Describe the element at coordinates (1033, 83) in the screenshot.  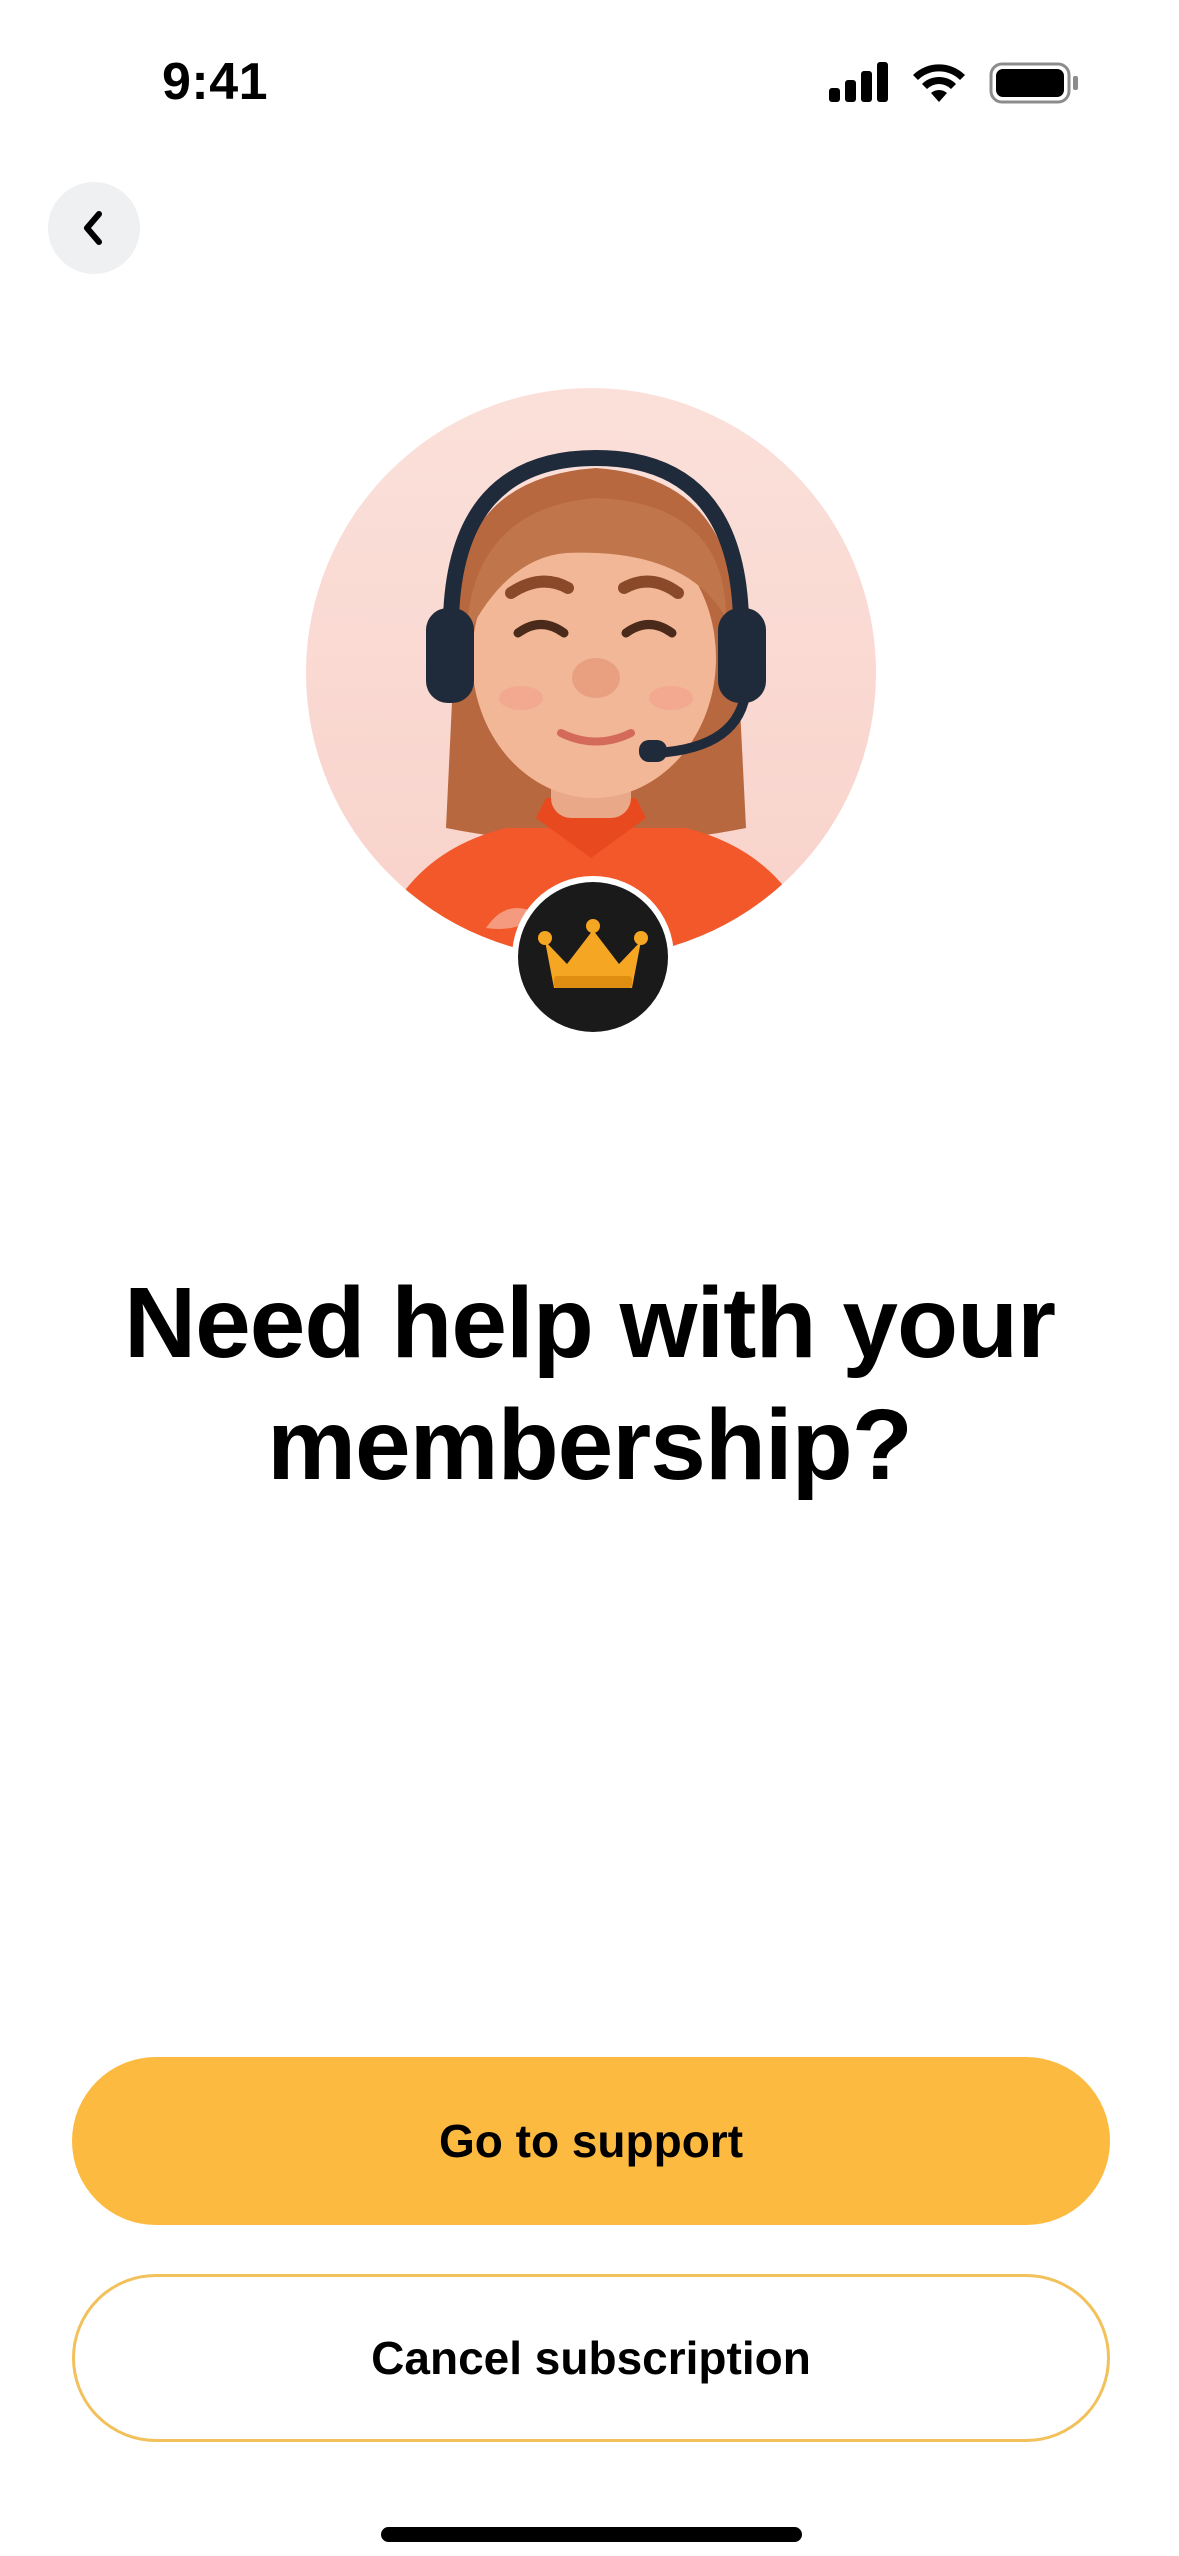
I see `battery-icon` at that location.